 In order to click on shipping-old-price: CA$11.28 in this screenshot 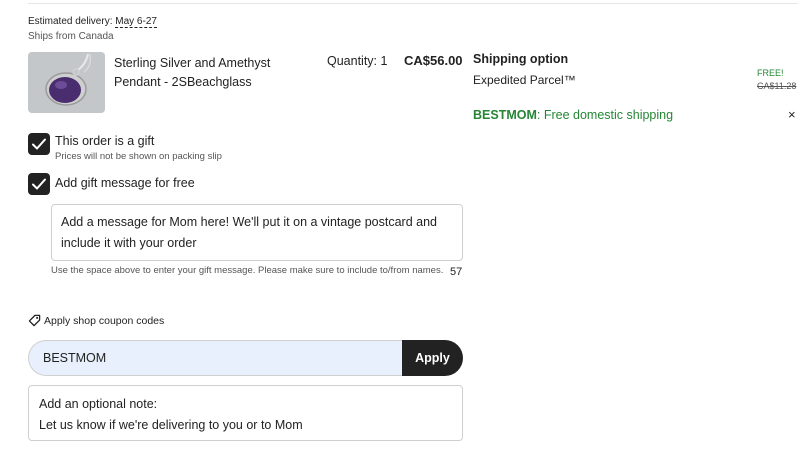, I will do `click(777, 86)`.